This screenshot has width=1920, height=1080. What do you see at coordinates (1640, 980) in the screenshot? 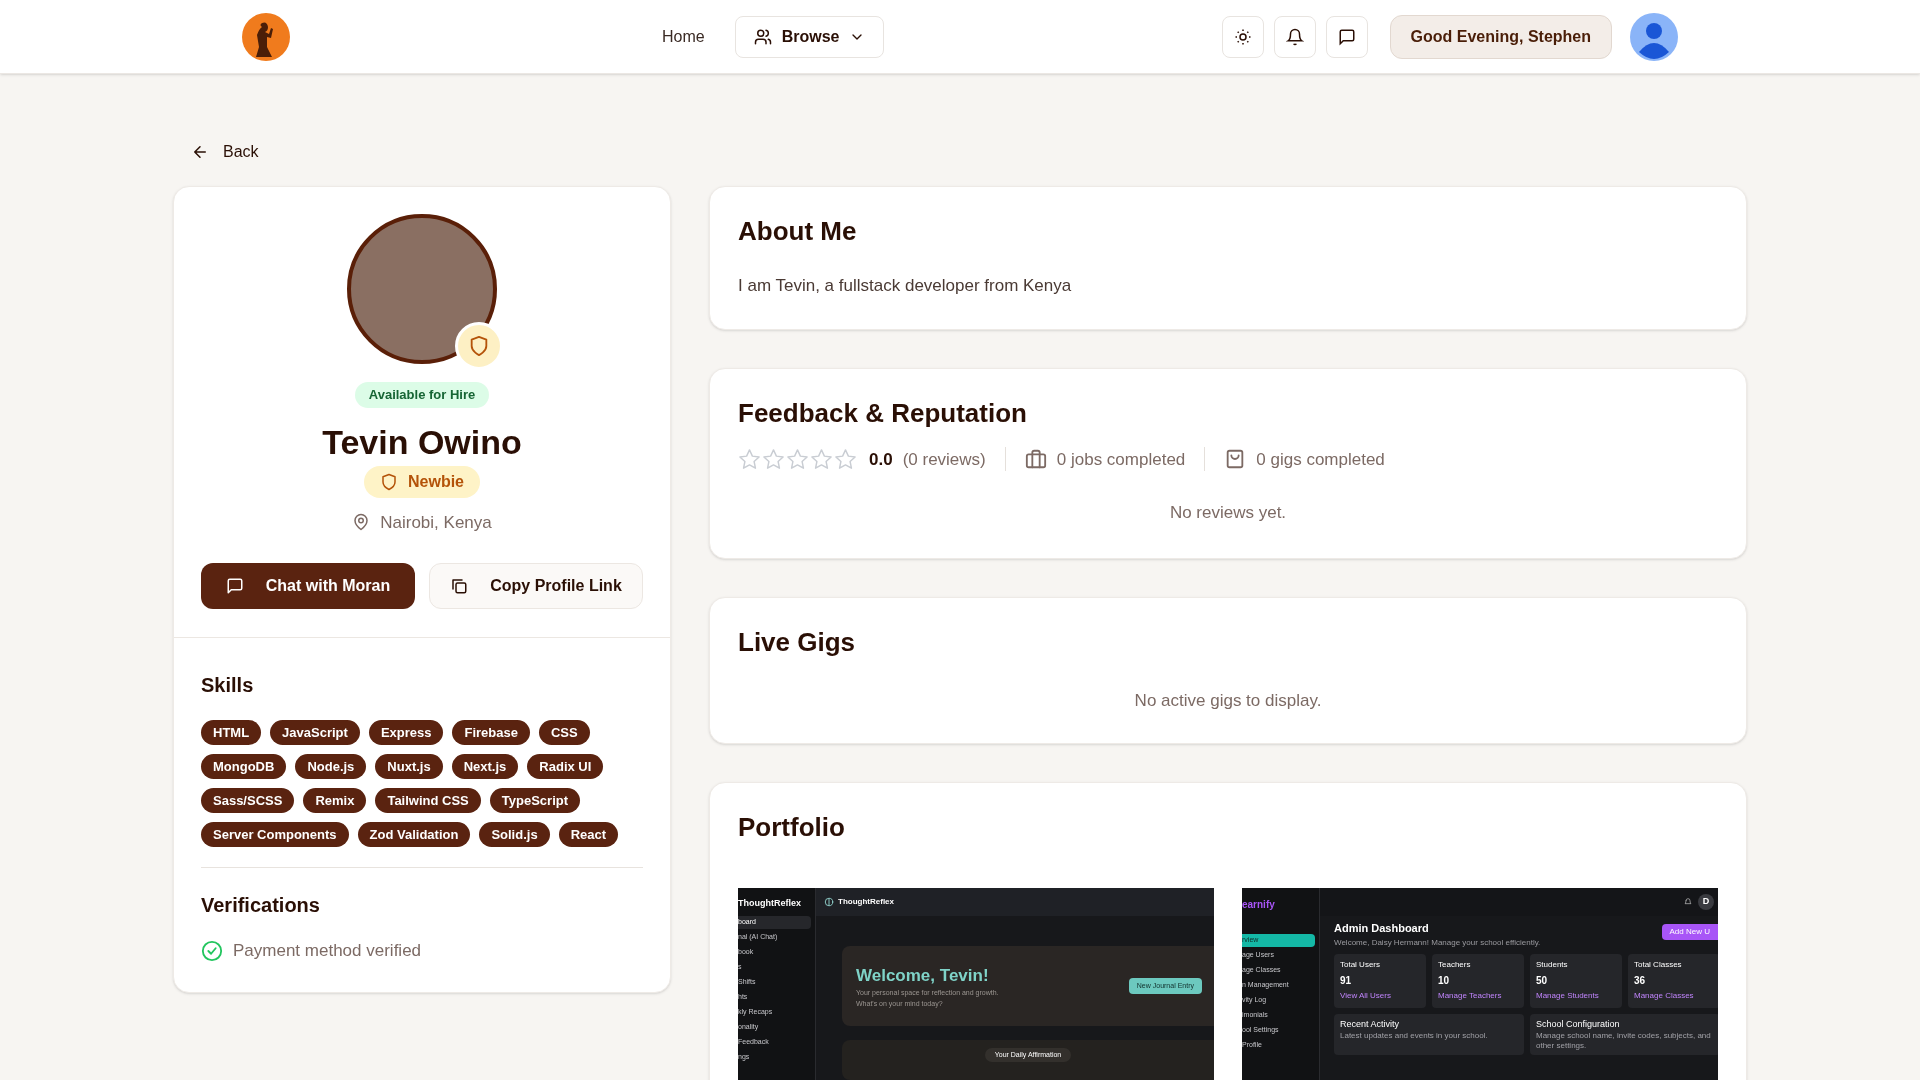
I see `stat-value: 36` at bounding box center [1640, 980].